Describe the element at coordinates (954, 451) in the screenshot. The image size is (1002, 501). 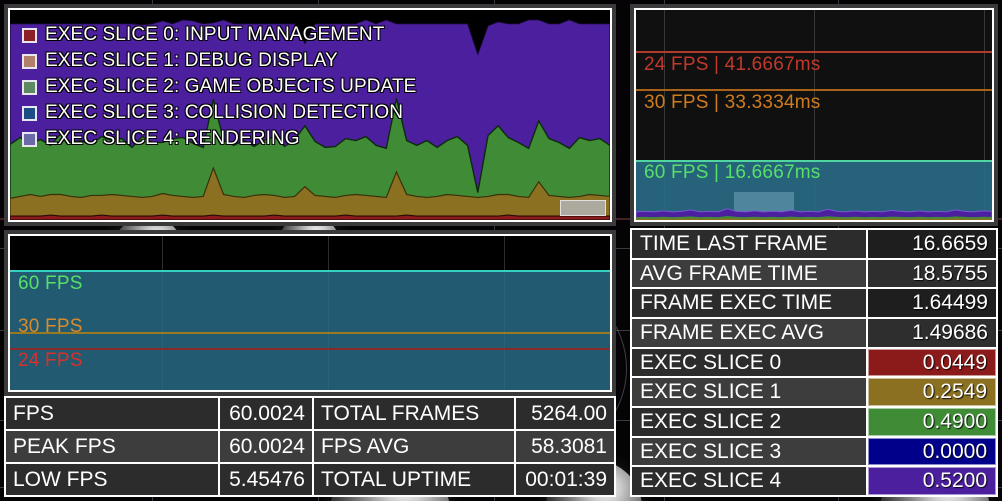
I see `stats-row-7-value-text: 0.0000` at that location.